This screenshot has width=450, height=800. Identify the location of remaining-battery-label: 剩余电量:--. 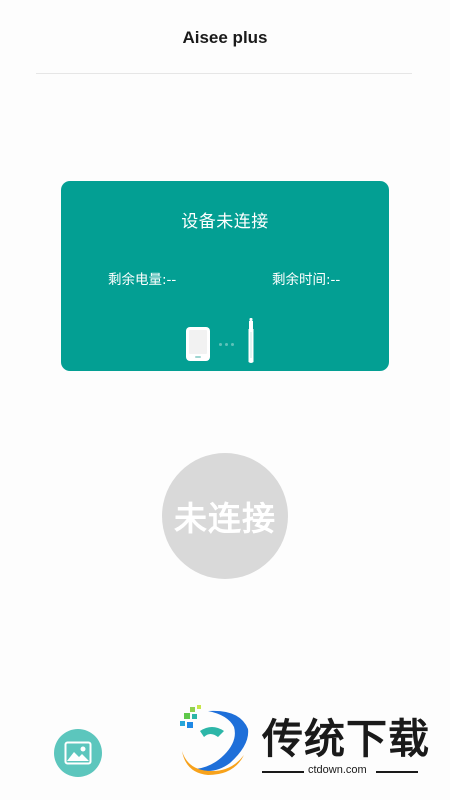
(142, 280).